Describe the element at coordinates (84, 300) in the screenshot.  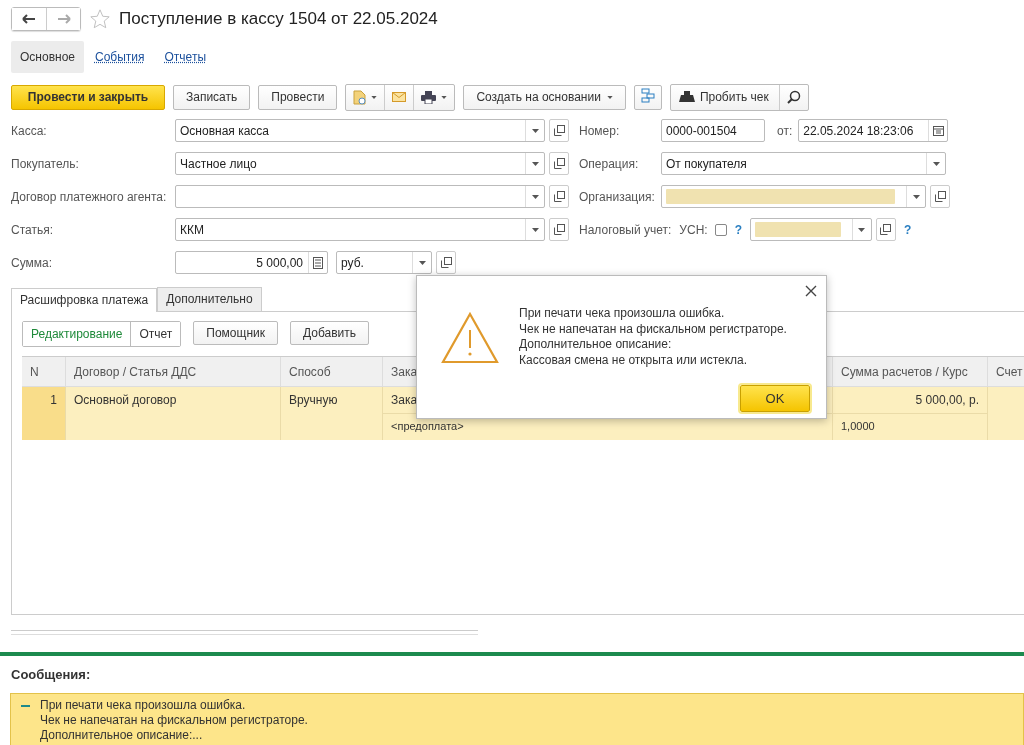
I see `tab: Расшифровка платежа` at that location.